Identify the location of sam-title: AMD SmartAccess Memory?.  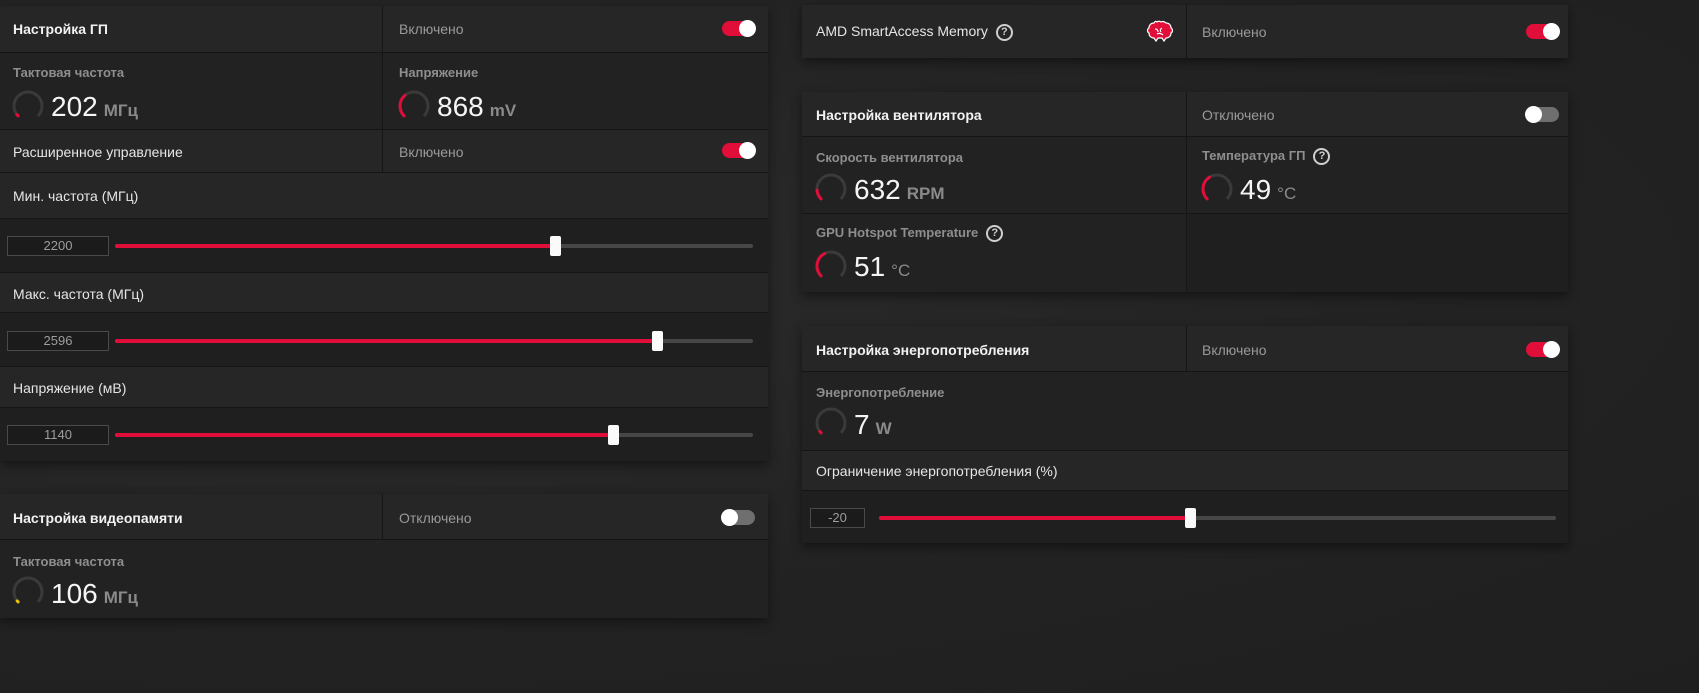
(914, 32).